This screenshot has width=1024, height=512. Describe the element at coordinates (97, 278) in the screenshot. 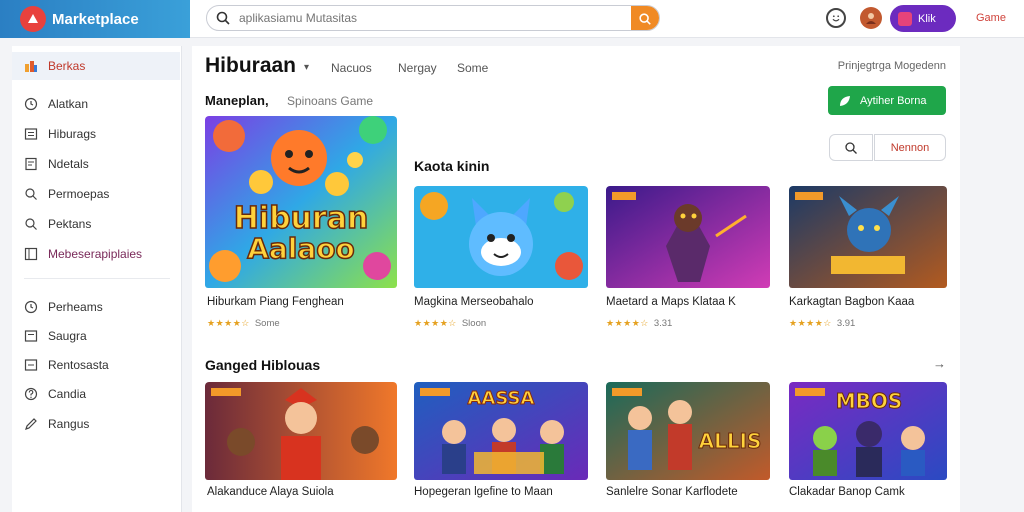

I see `sidebar-divider` at that location.